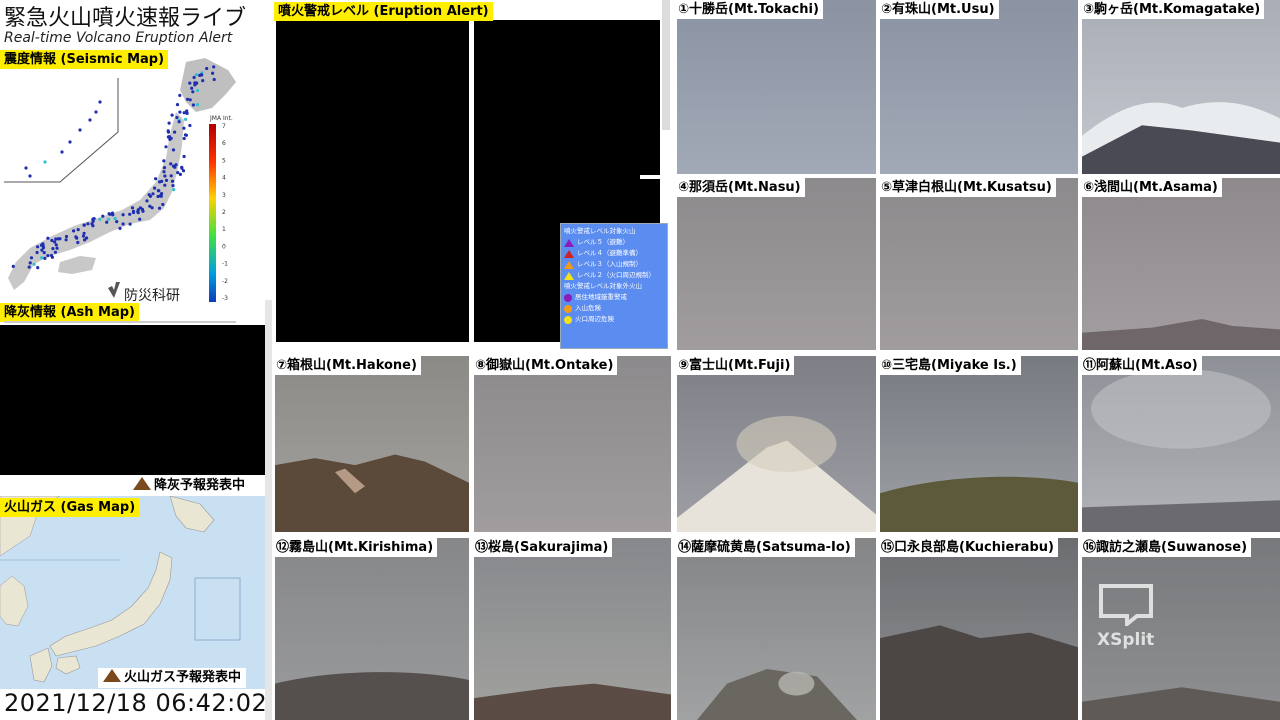 The height and width of the screenshot is (720, 1280). I want to click on alert-scrollbar, so click(666, 65).